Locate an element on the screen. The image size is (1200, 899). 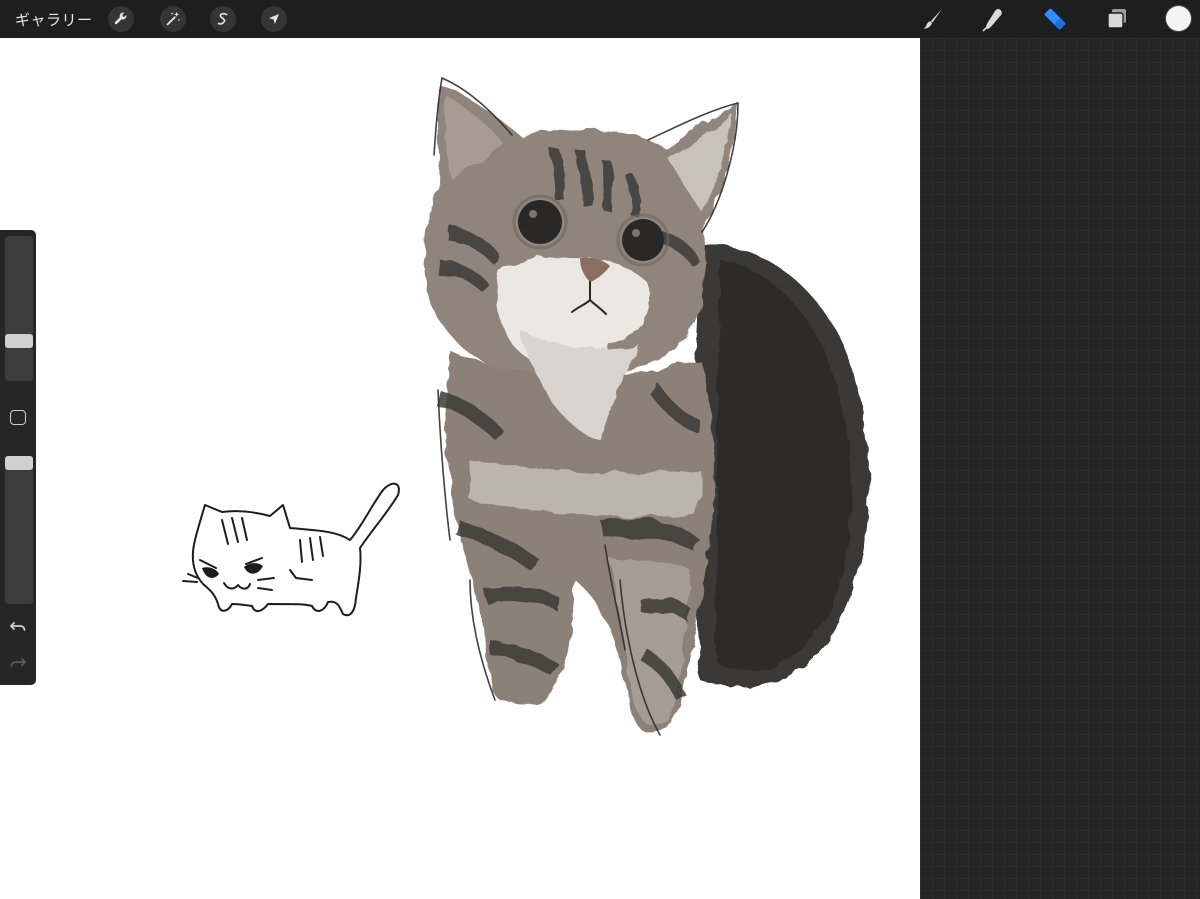
arrow-cursor-icon is located at coordinates (274, 19).